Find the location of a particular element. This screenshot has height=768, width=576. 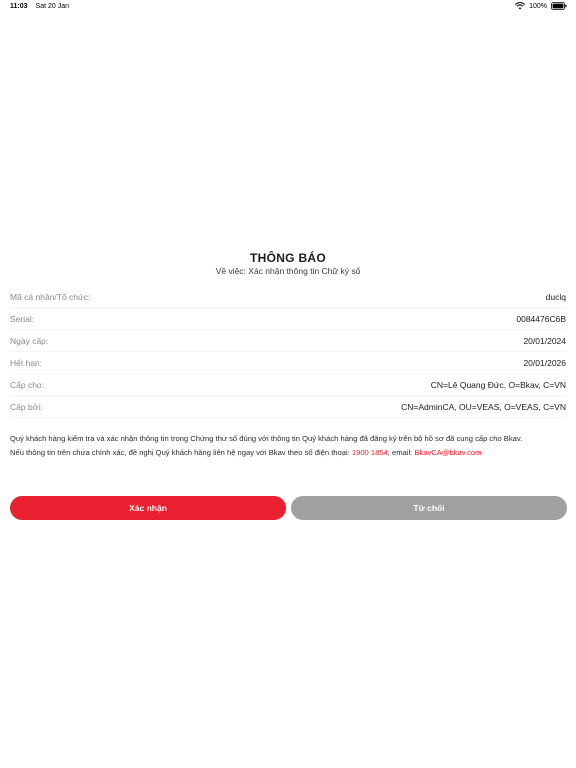

info-value: 0084476C6B is located at coordinates (541, 318).